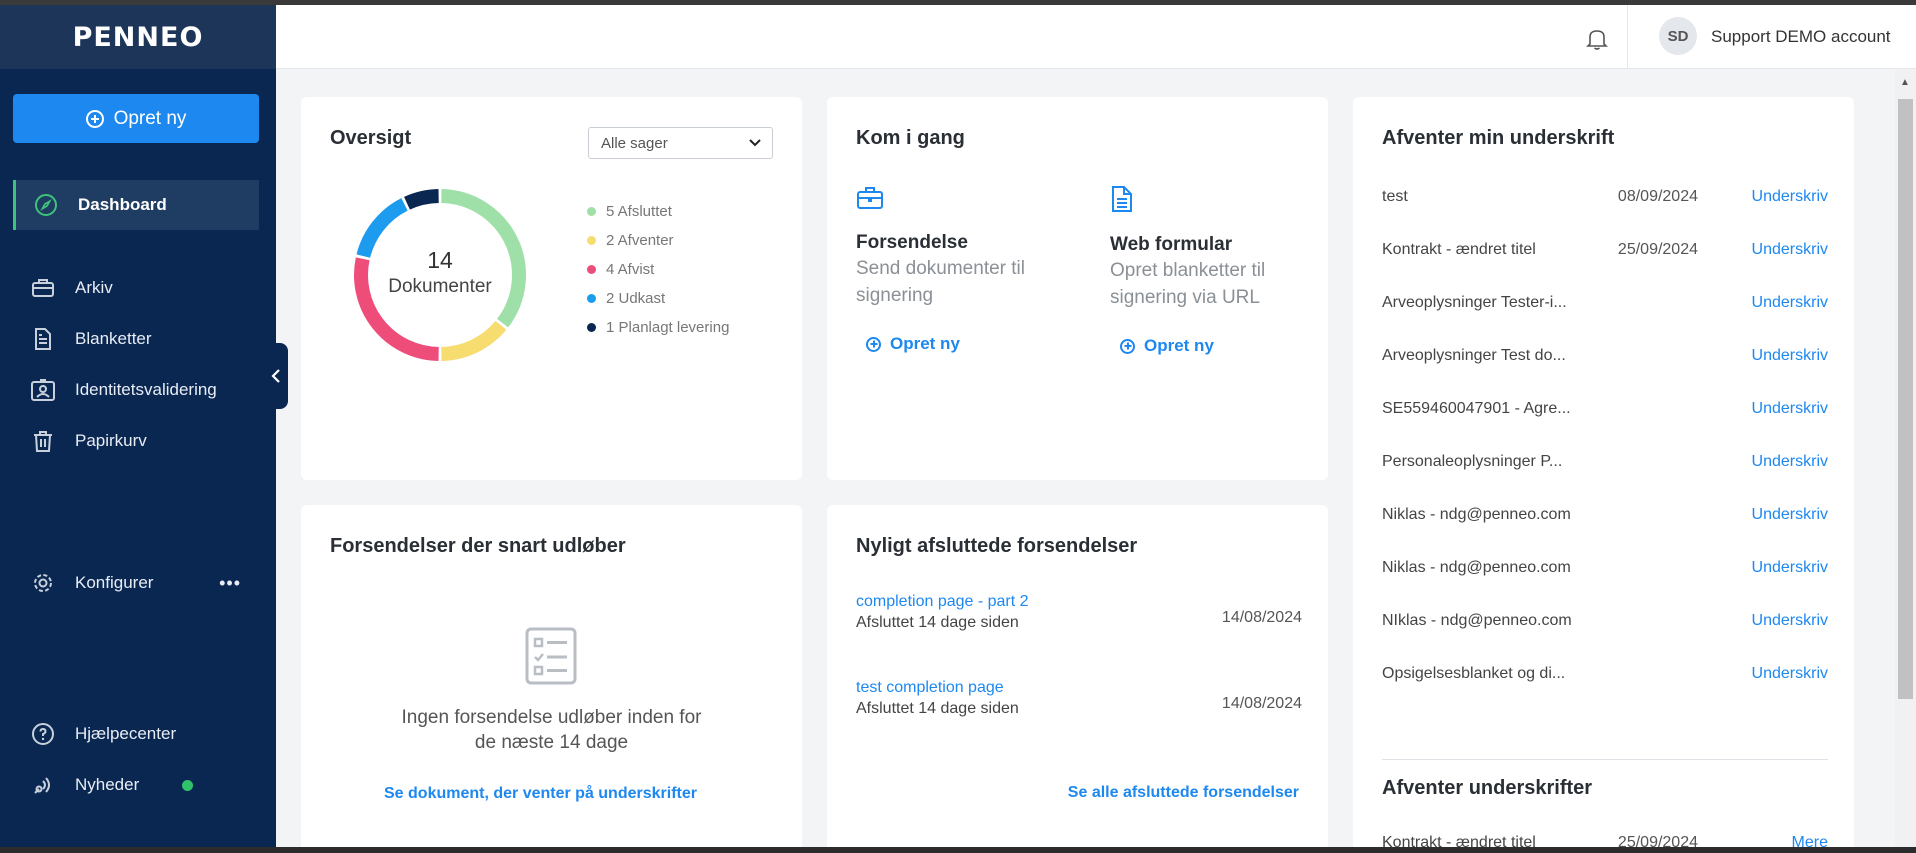 This screenshot has width=1916, height=853. What do you see at coordinates (440, 286) in the screenshot?
I see `document-total-label: Dokumenter` at bounding box center [440, 286].